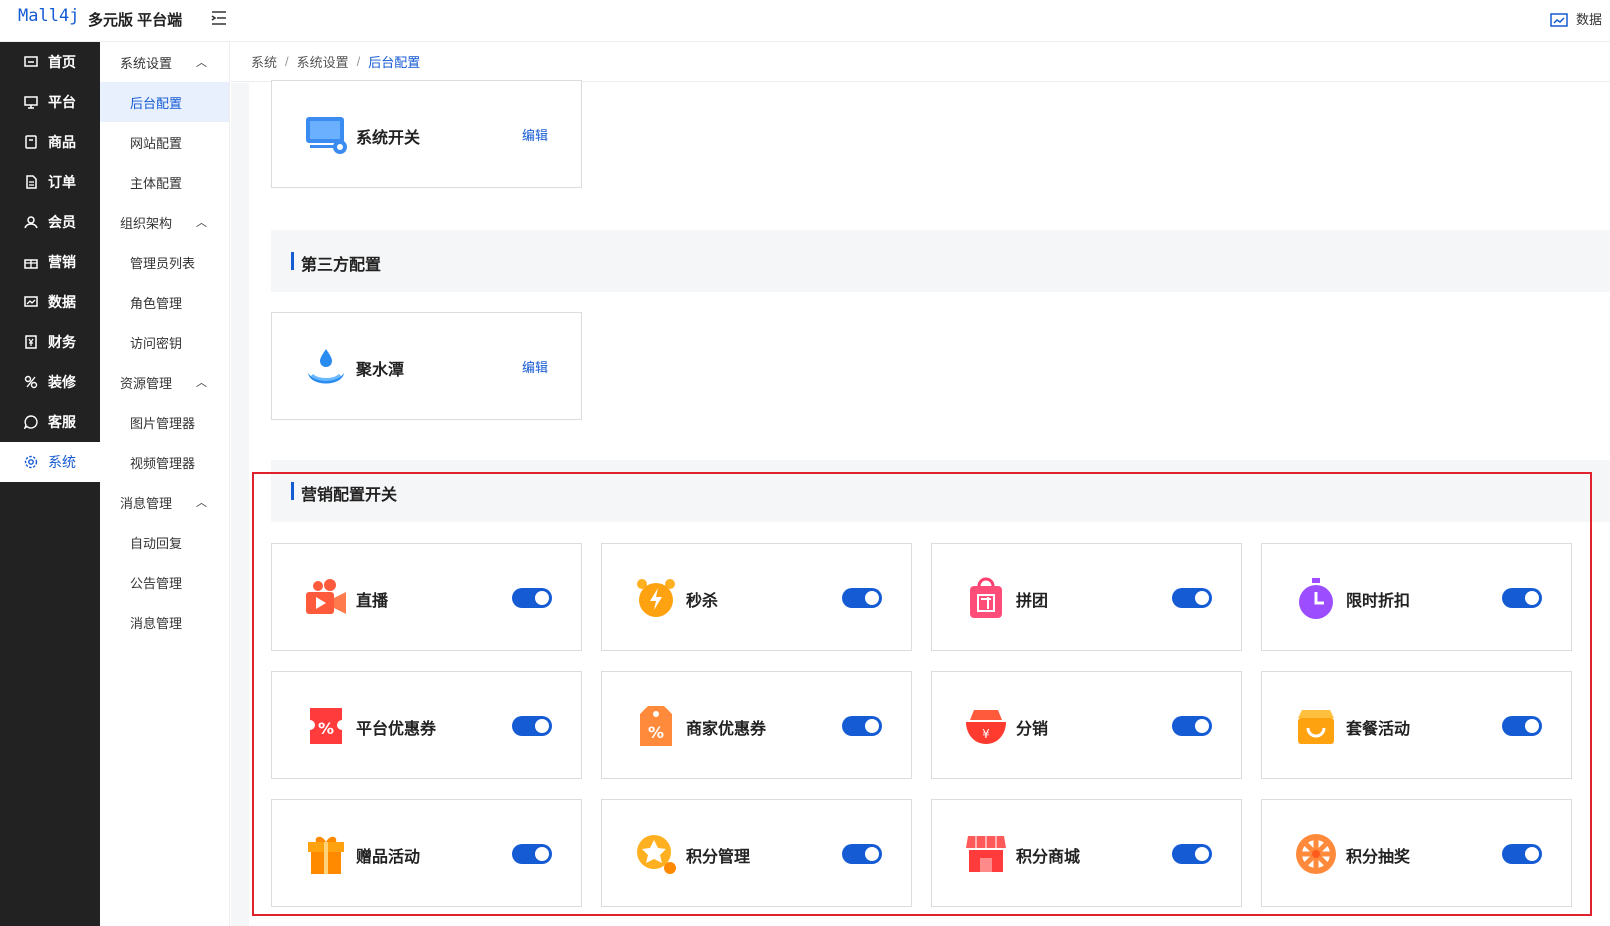 This screenshot has width=1610, height=926. Describe the element at coordinates (31, 301) in the screenshot. I see `chart-icon` at that location.